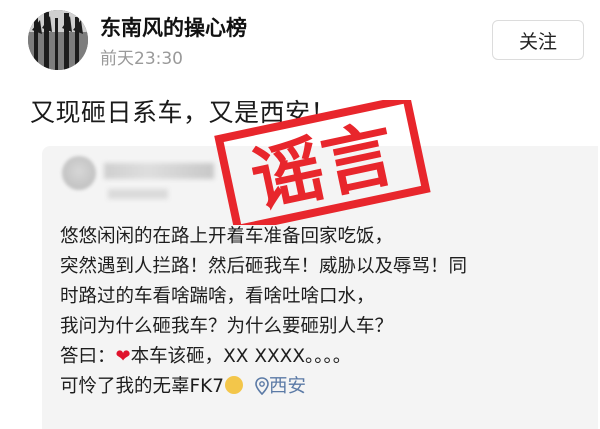 The width and height of the screenshot is (600, 429). Describe the element at coordinates (123, 356) in the screenshot. I see `heart-emoji-icon: ❤` at that location.